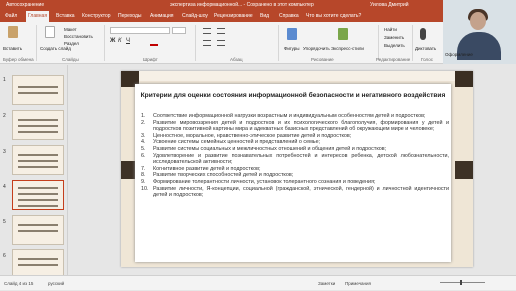 The height and width of the screenshot is (291, 516). I want to click on align-left-icon, so click(207, 43).